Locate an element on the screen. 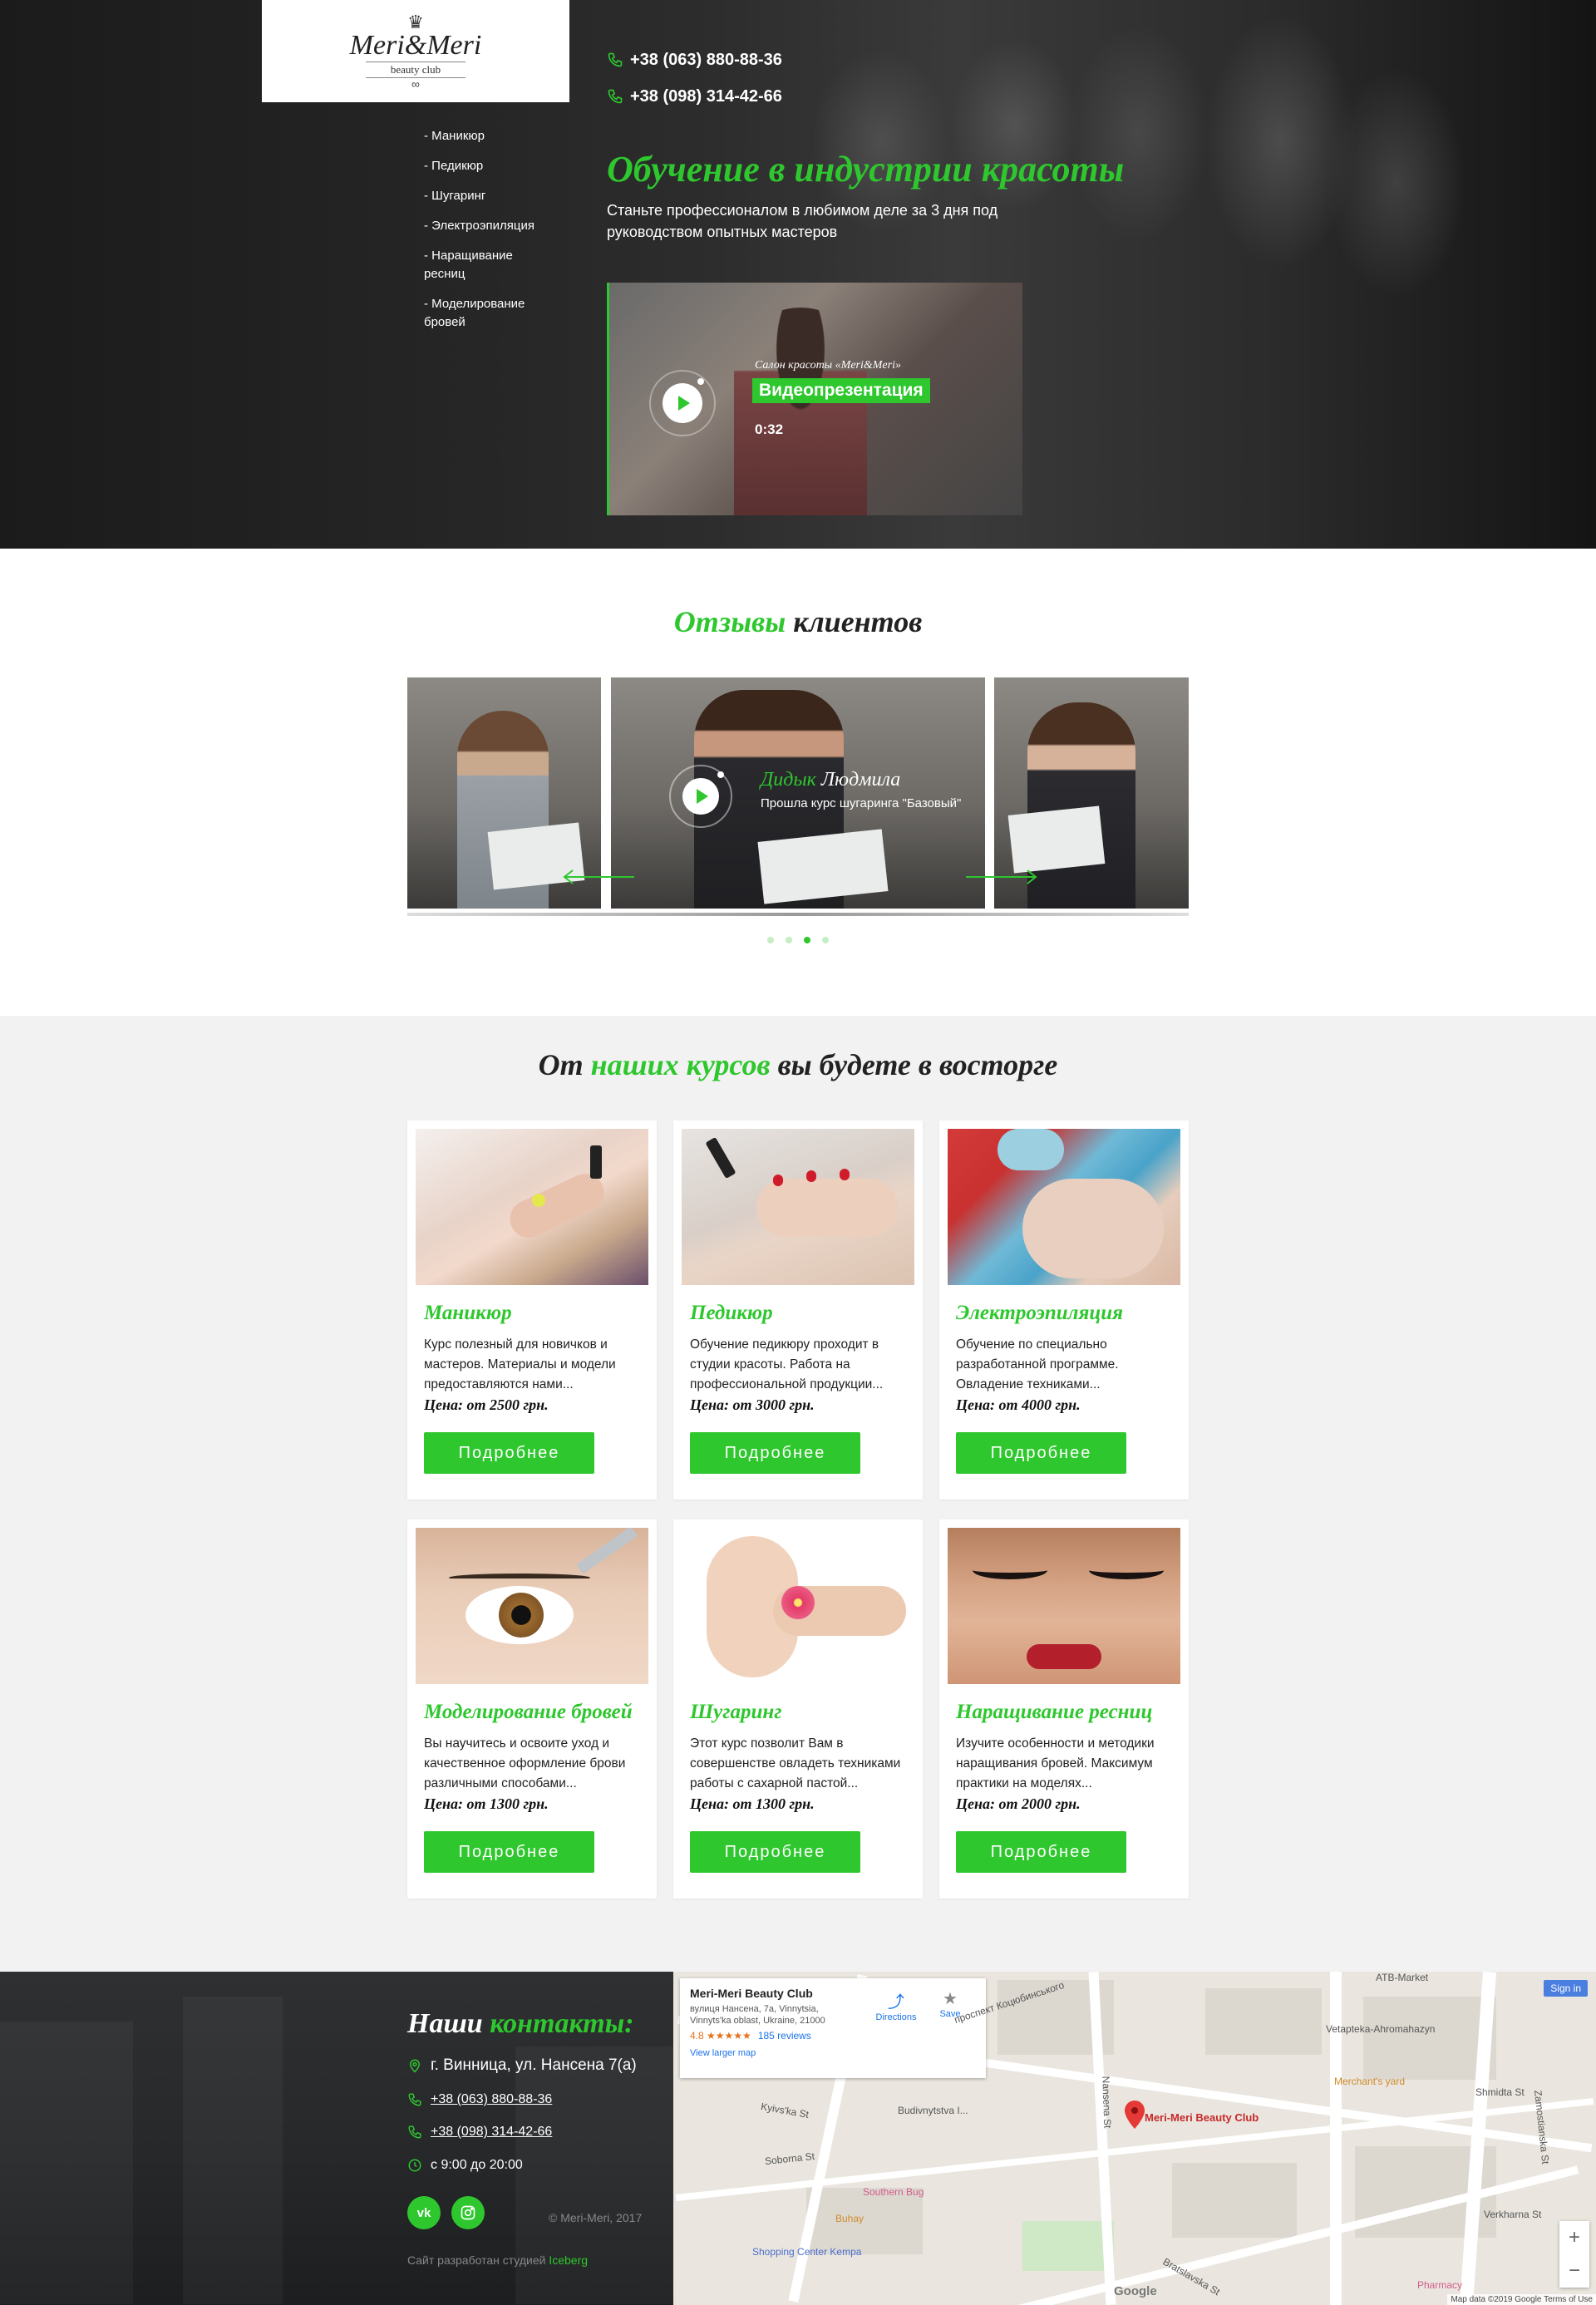 The width and height of the screenshot is (1596, 2305). street-label: Verkharna St is located at coordinates (1513, 2214).